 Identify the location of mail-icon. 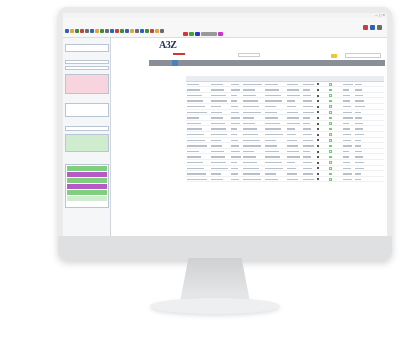
(112, 31).